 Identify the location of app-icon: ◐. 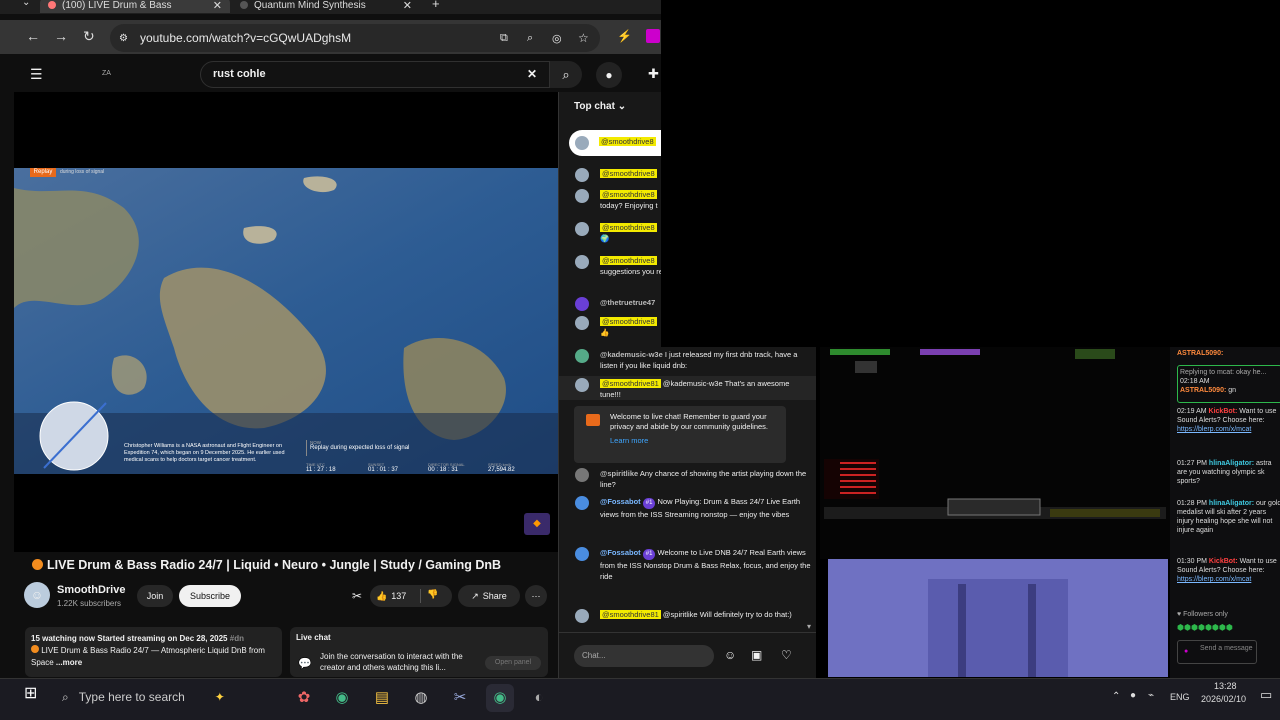
(539, 698).